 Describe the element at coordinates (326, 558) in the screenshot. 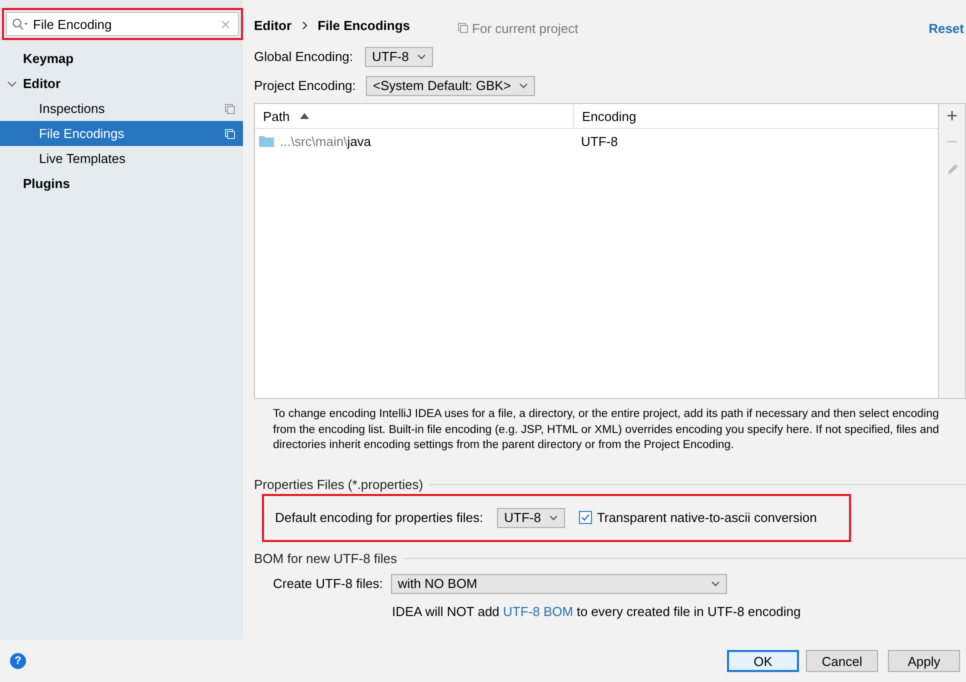

I see `section-title: BOM for new UTF-8 files` at that location.